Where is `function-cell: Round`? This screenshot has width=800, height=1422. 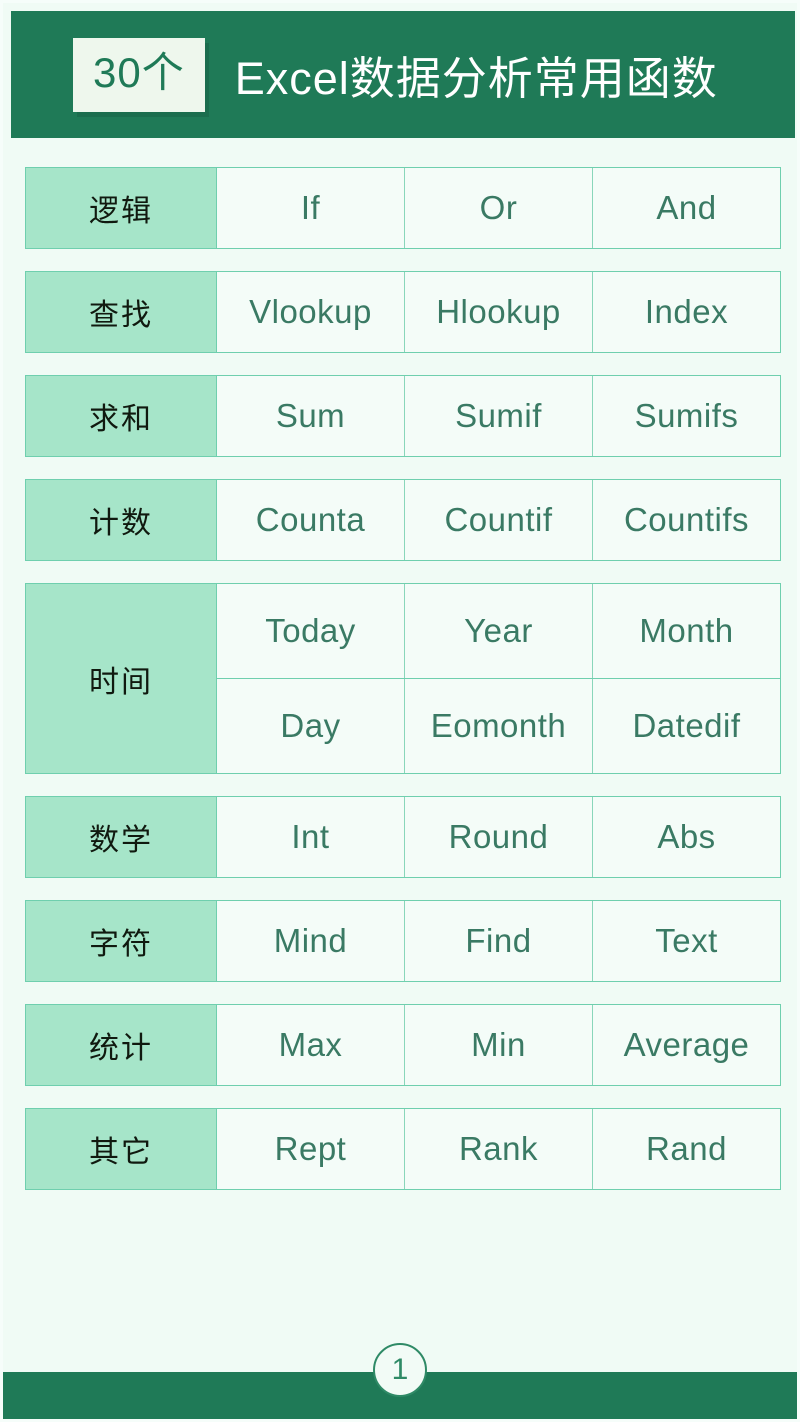
function-cell: Round is located at coordinates (498, 837).